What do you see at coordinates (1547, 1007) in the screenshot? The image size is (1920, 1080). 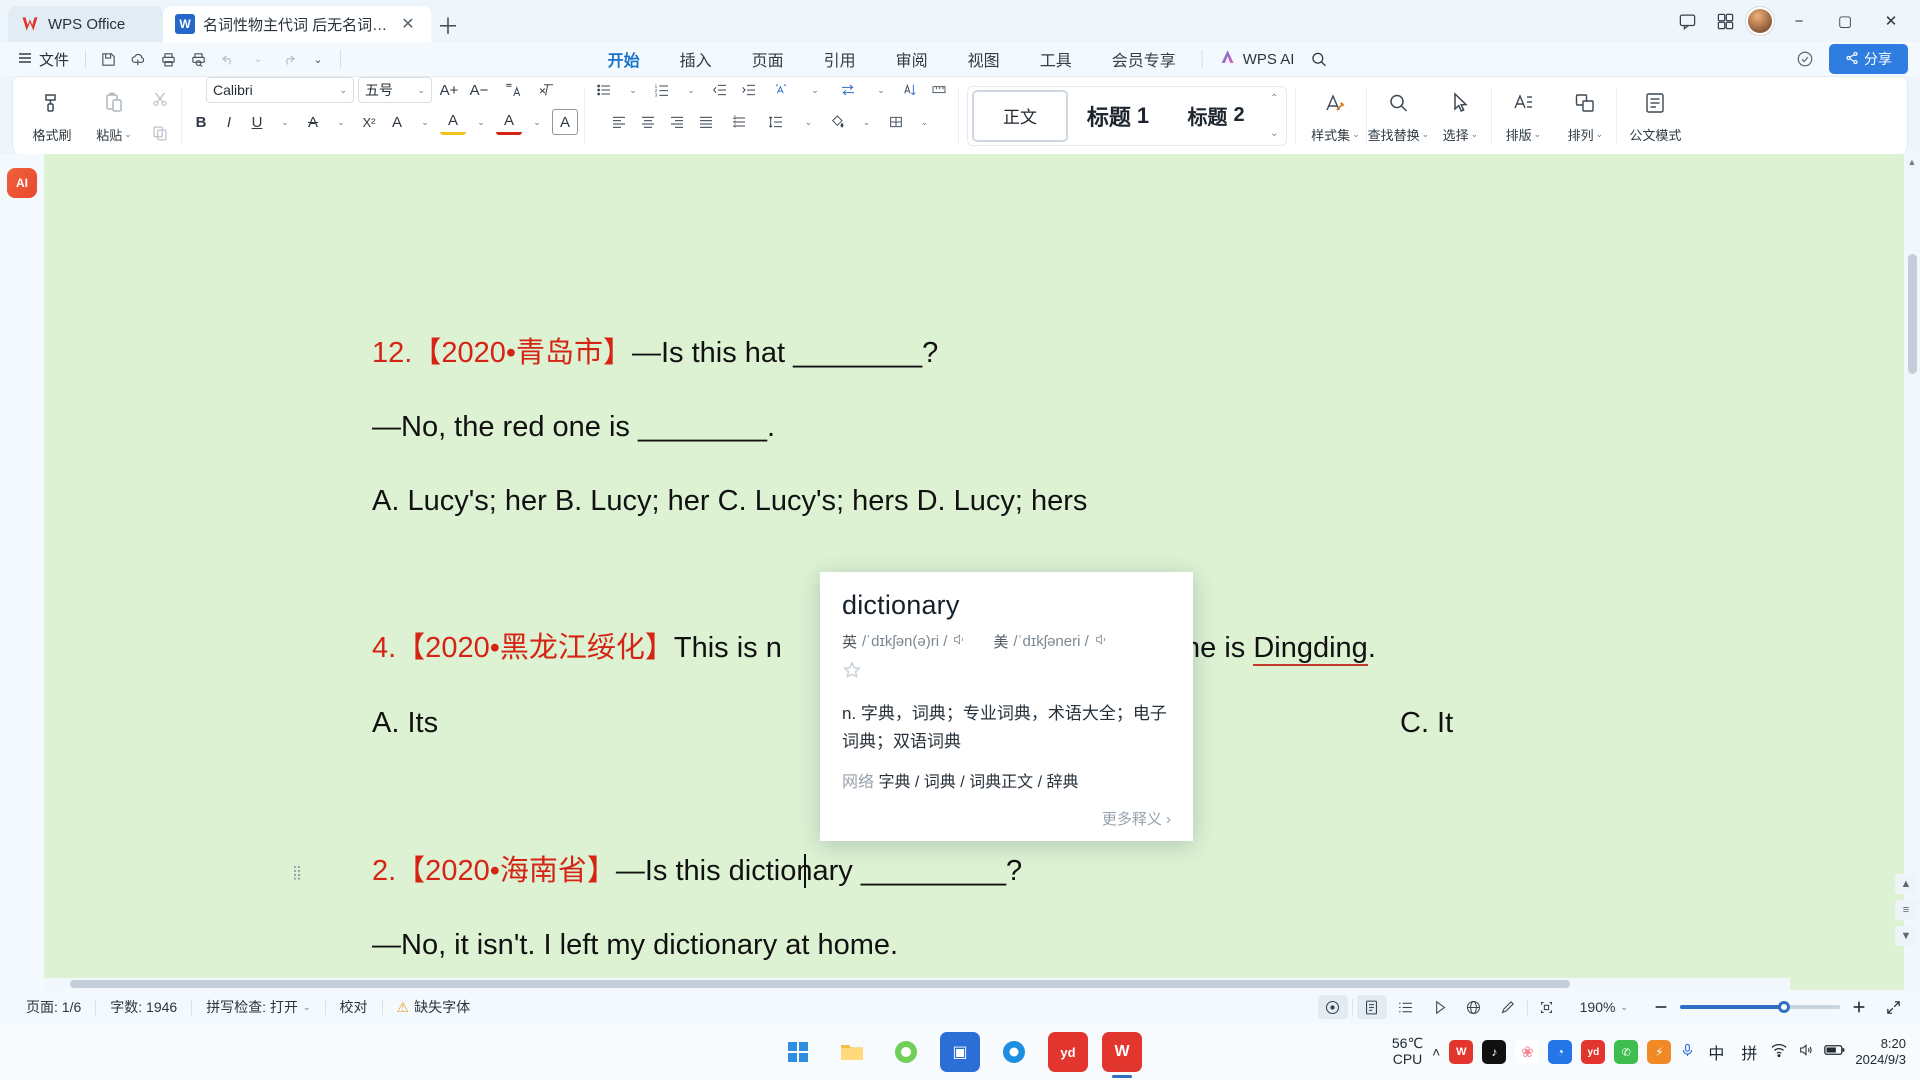 I see `fit-page-icon` at bounding box center [1547, 1007].